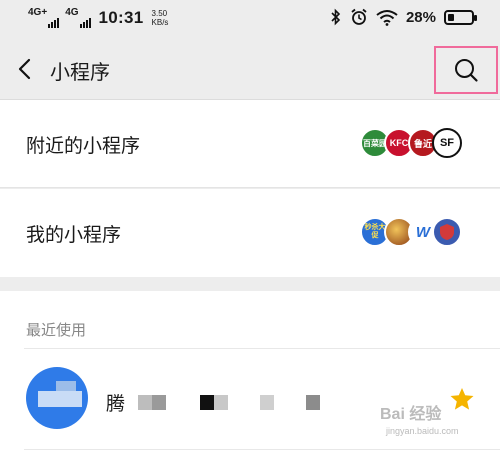 The width and height of the screenshot is (500, 456). I want to click on shield-app-icon, so click(447, 232).